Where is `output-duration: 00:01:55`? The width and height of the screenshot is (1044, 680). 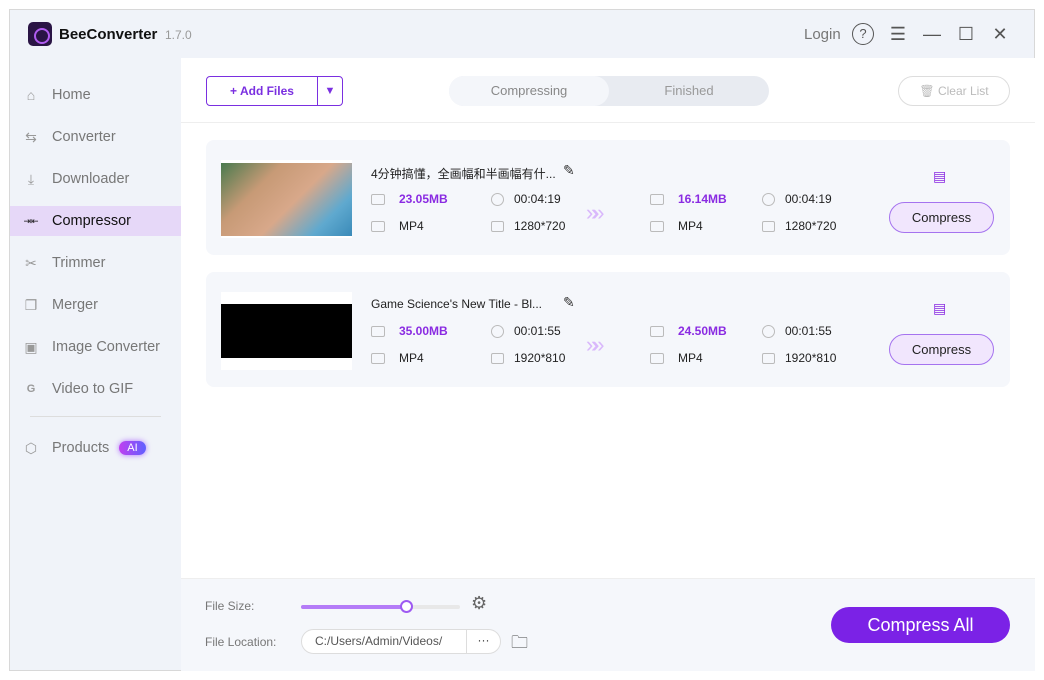 output-duration: 00:01:55 is located at coordinates (808, 331).